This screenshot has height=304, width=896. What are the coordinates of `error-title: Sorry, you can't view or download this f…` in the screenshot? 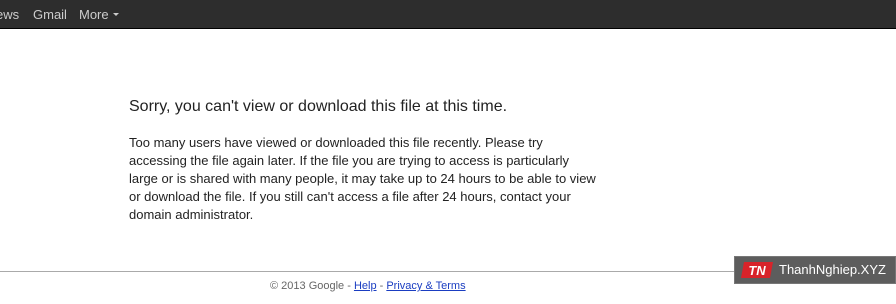 It's located at (318, 106).